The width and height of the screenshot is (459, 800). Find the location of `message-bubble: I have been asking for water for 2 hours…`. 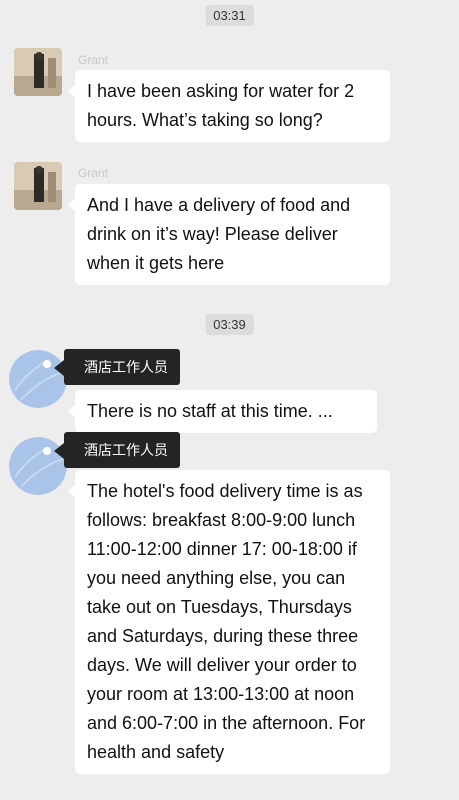

message-bubble: I have been asking for water for 2 hours… is located at coordinates (229, 106).